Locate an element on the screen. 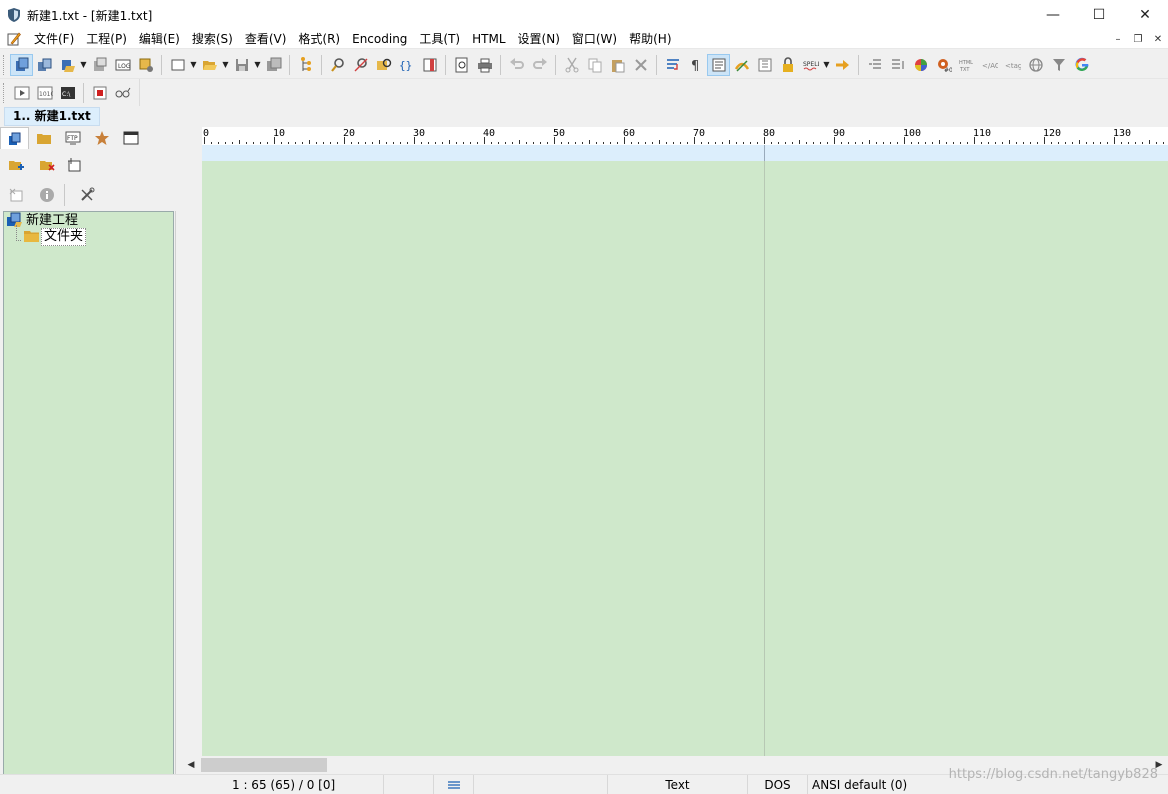  maximize-button: ☐ is located at coordinates (1099, 15).